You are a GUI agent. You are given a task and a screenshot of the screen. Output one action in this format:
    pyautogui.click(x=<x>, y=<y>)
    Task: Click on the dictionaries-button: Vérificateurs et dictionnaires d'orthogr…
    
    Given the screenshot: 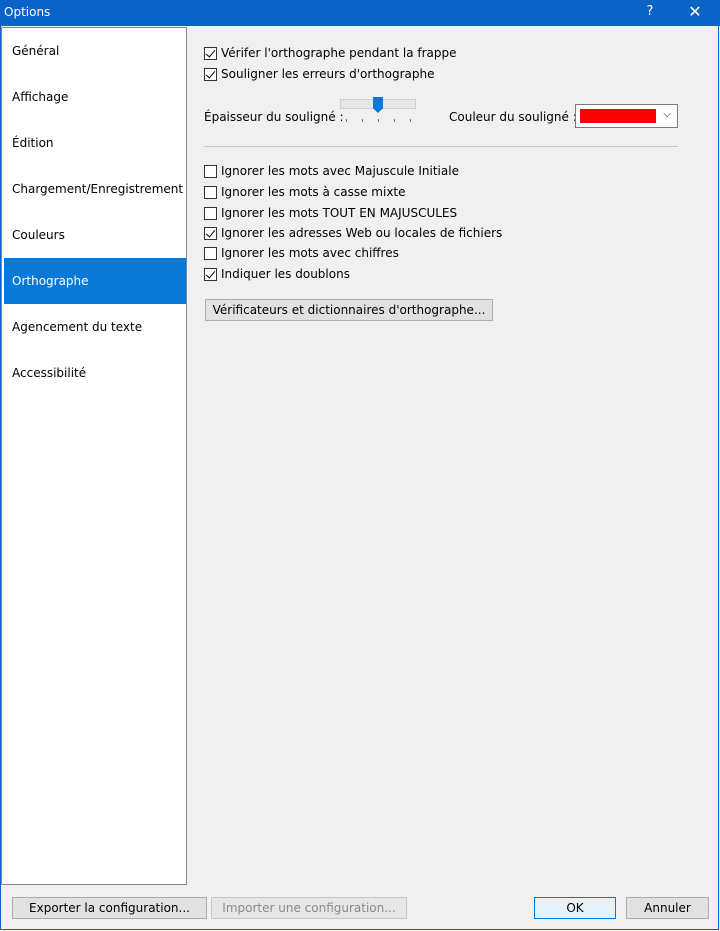 What is the action you would take?
    pyautogui.click(x=349, y=310)
    